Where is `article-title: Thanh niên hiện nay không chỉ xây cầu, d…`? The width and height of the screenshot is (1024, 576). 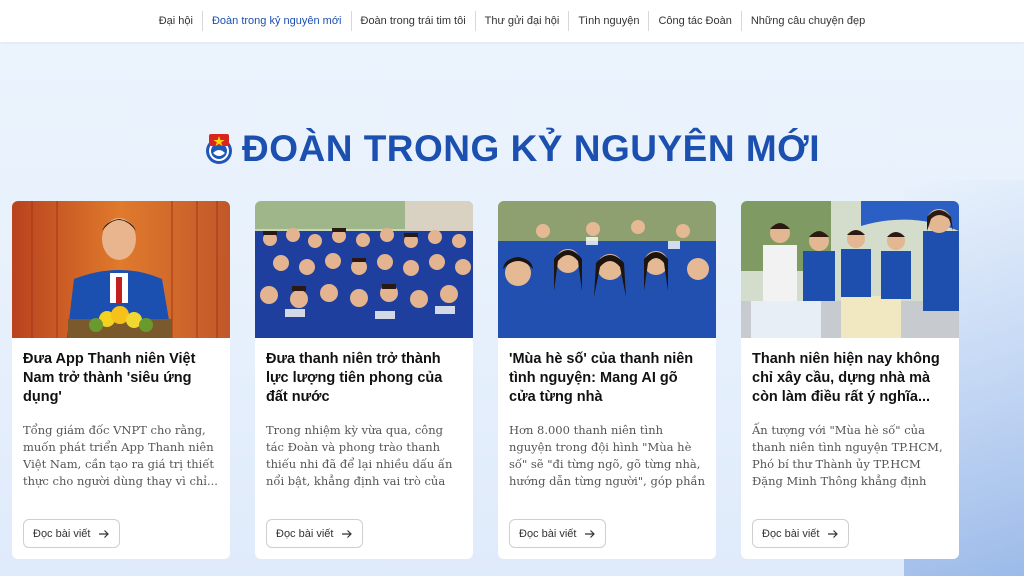
article-title: Thanh niên hiện nay không chỉ xây cầu, d… is located at coordinates (850, 379).